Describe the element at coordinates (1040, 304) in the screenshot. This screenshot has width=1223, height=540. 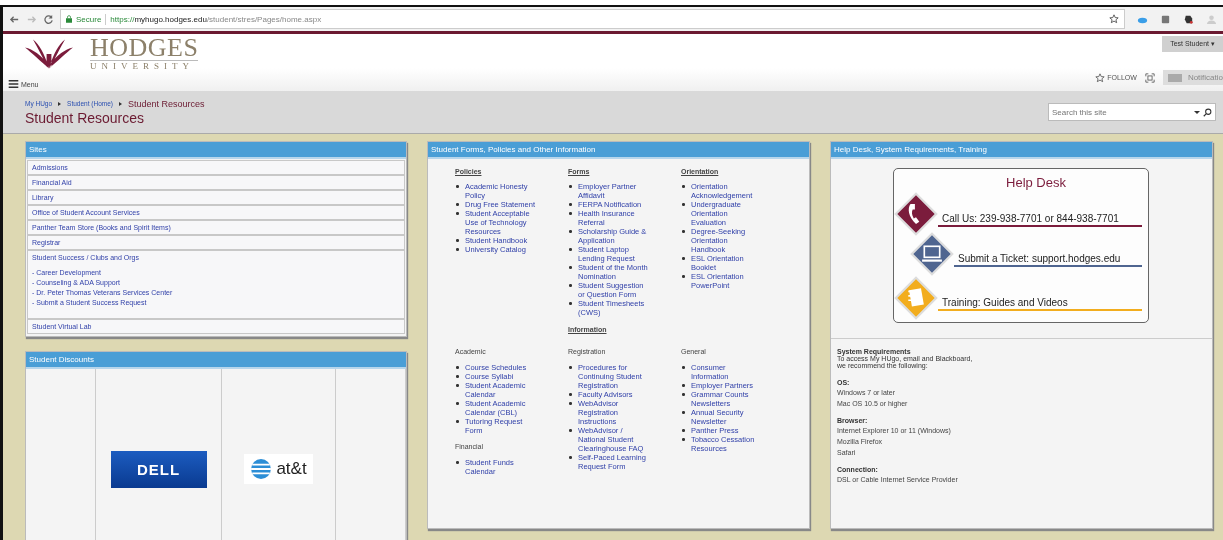
I see `help-desk-line: Training: Guides and Videos` at that location.